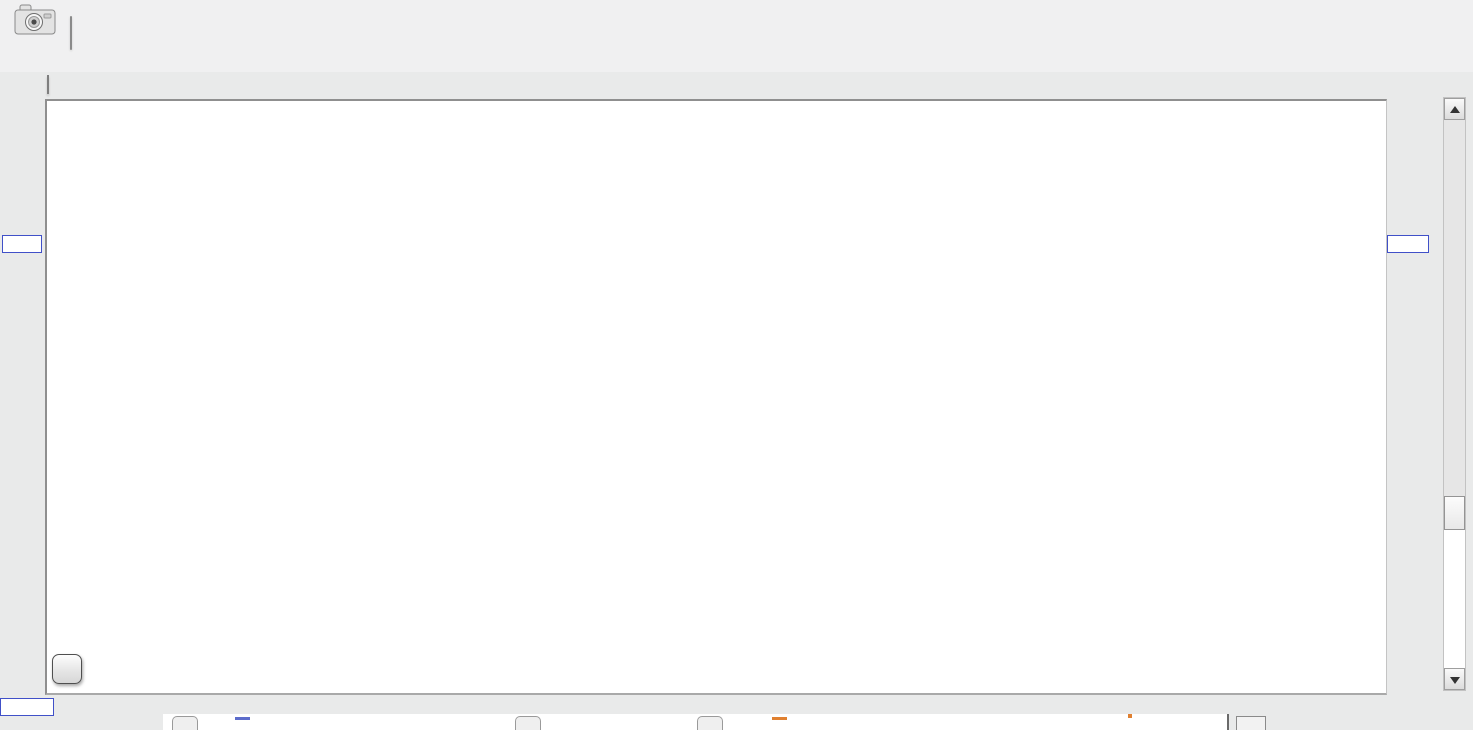 Image resolution: width=1473 pixels, height=730 pixels. What do you see at coordinates (1408, 244) in the screenshot?
I see `cursor-ohm-readout` at bounding box center [1408, 244].